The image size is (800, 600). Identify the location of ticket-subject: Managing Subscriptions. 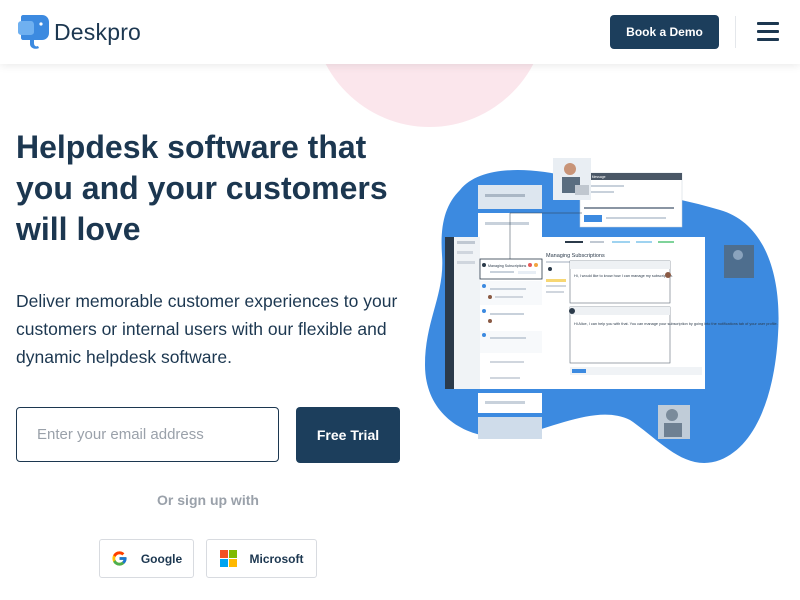
(507, 266).